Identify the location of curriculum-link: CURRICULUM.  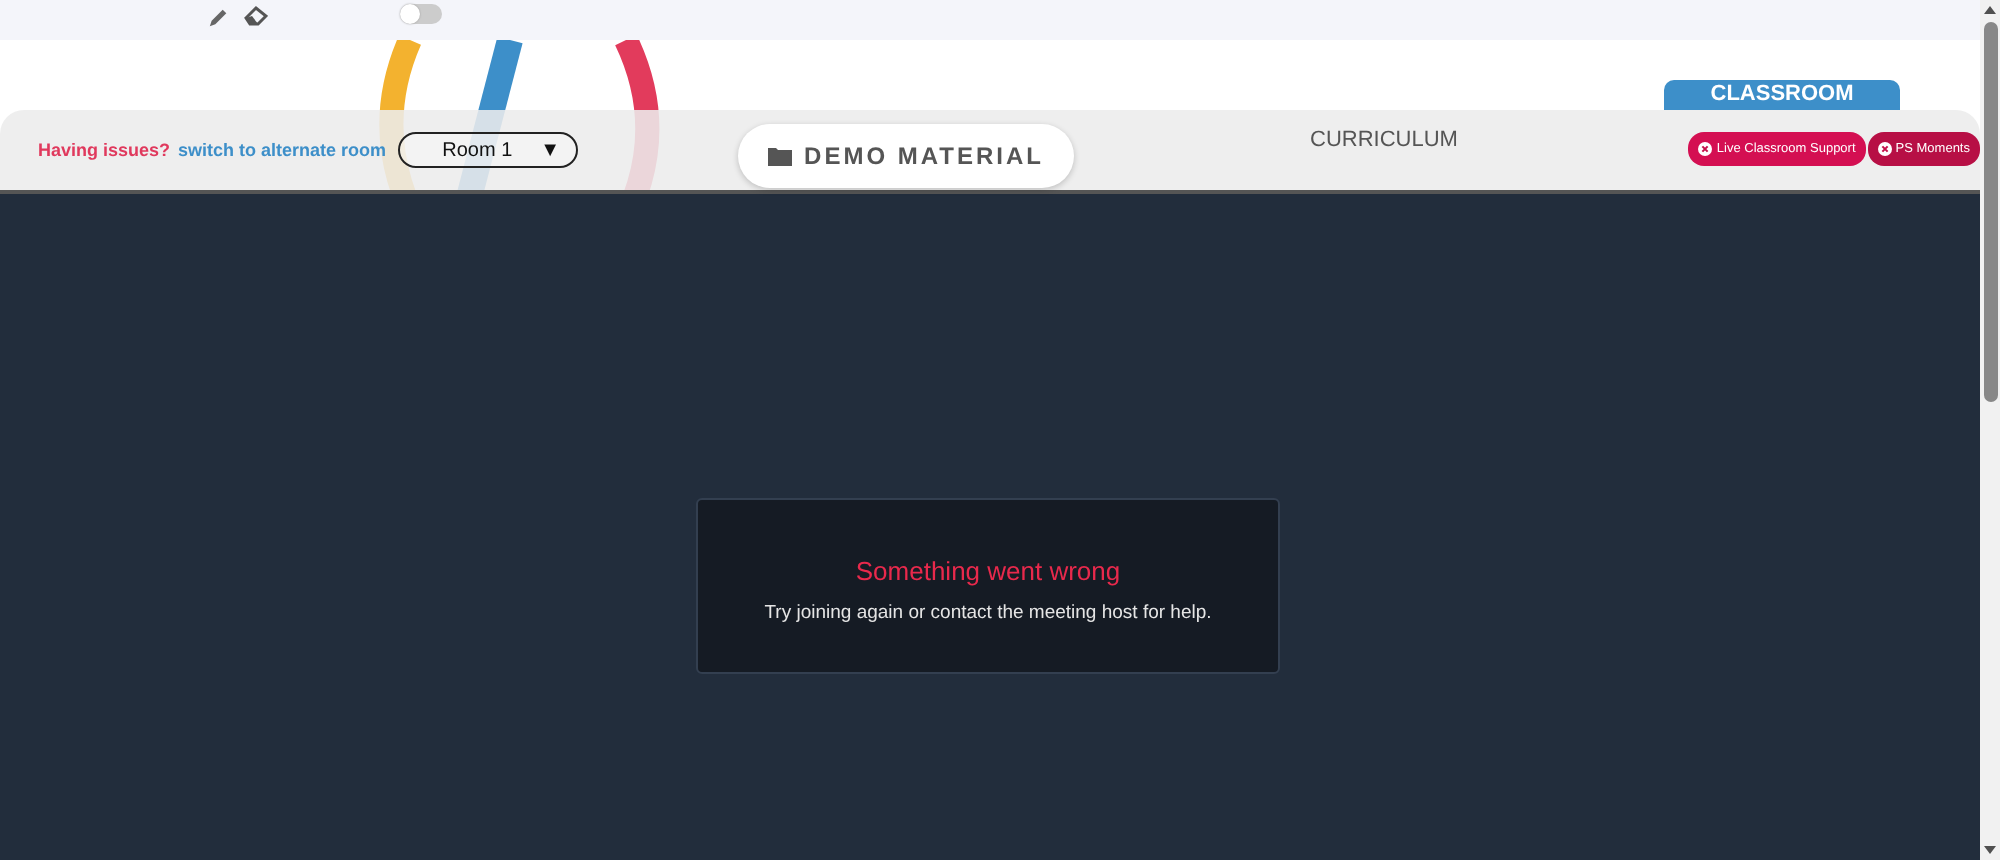
(1384, 140).